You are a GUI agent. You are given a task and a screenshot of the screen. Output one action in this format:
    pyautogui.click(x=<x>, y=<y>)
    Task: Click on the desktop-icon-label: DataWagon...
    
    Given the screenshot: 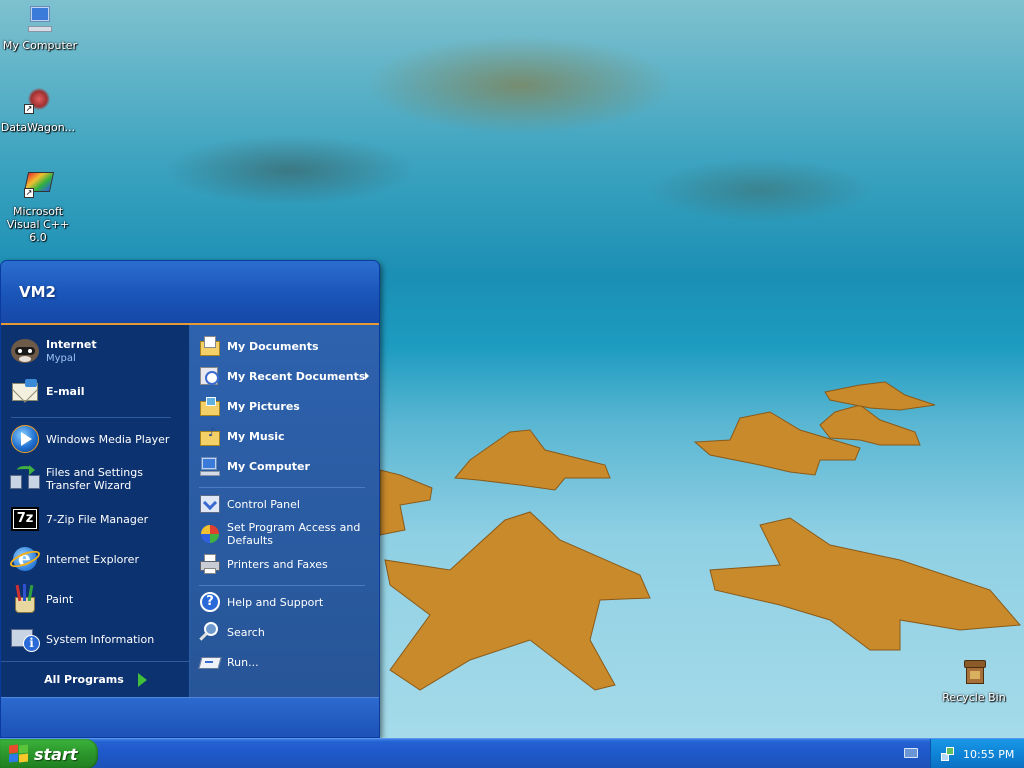 What is the action you would take?
    pyautogui.click(x=38, y=127)
    